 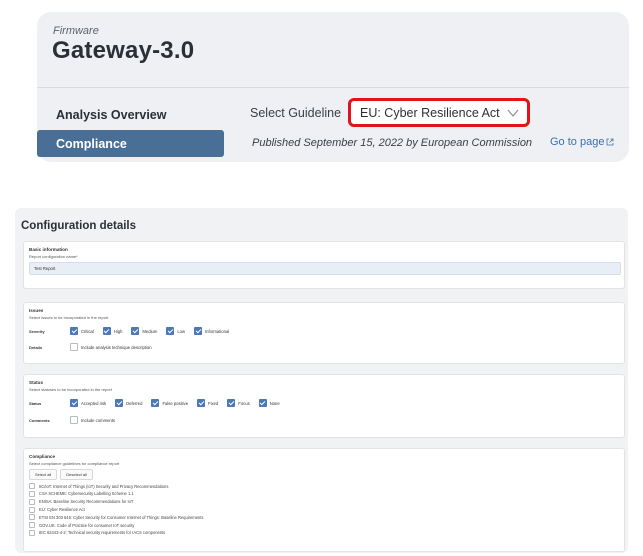 I want to click on include-technique-description-option: Include analysis technique description, so click(x=111, y=347).